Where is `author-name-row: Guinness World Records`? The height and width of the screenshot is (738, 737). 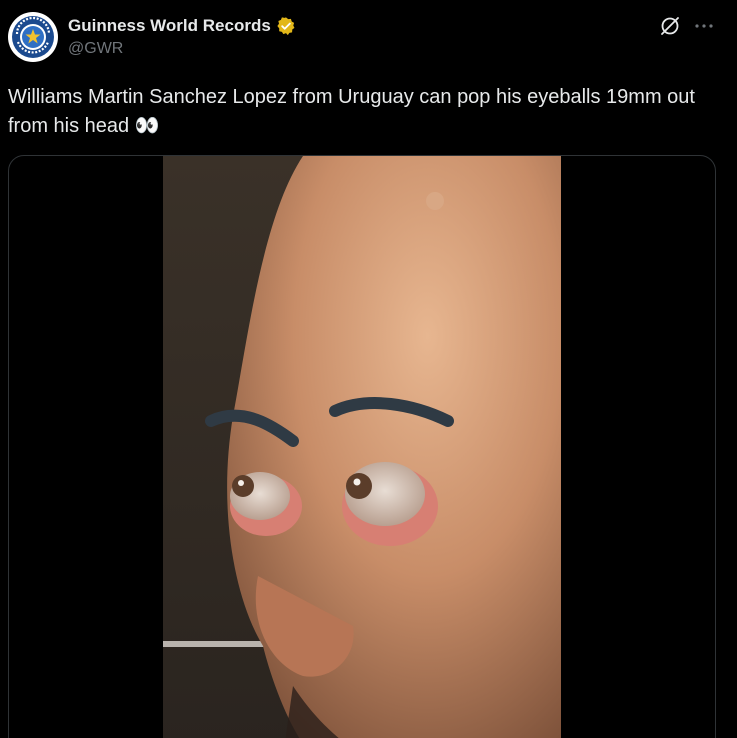
author-name-row: Guinness World Records is located at coordinates (182, 26).